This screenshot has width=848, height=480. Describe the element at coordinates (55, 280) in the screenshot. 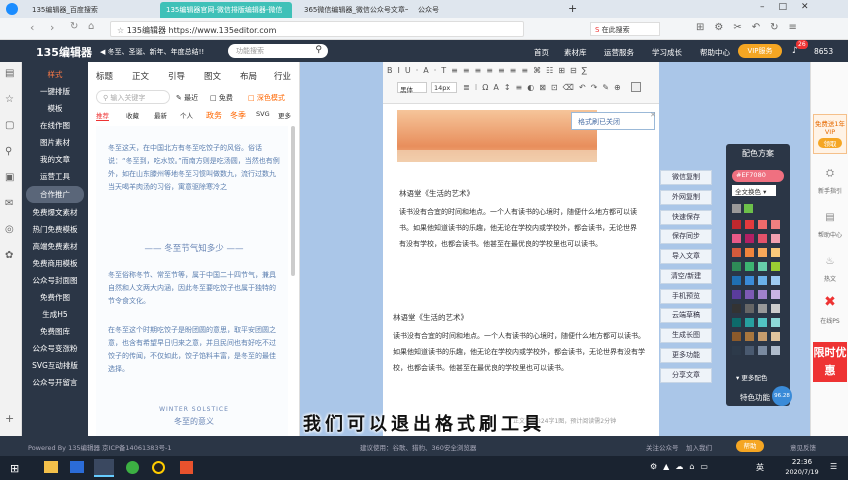

I see `nav-item-cover: 公众号封面图` at that location.